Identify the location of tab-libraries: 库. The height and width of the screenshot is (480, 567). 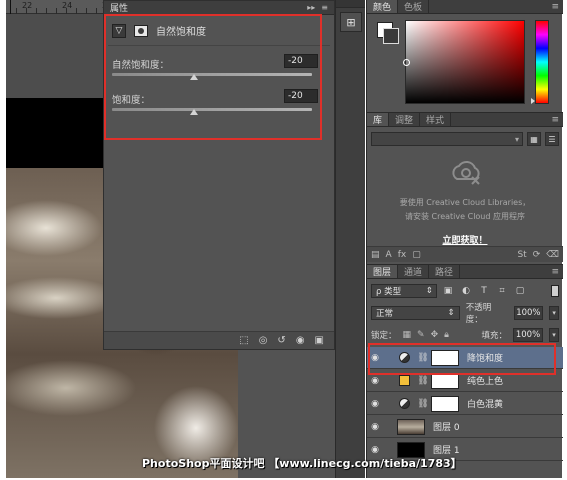
(378, 119).